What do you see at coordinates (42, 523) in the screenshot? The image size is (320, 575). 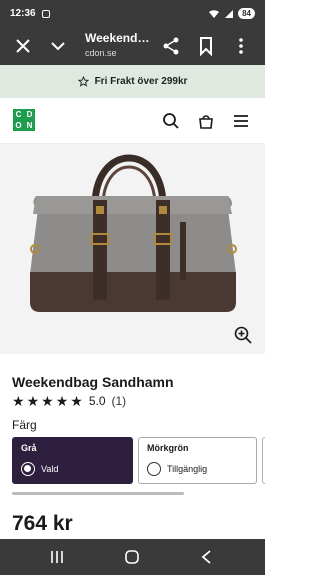 I see `product-price: 764 kr` at bounding box center [42, 523].